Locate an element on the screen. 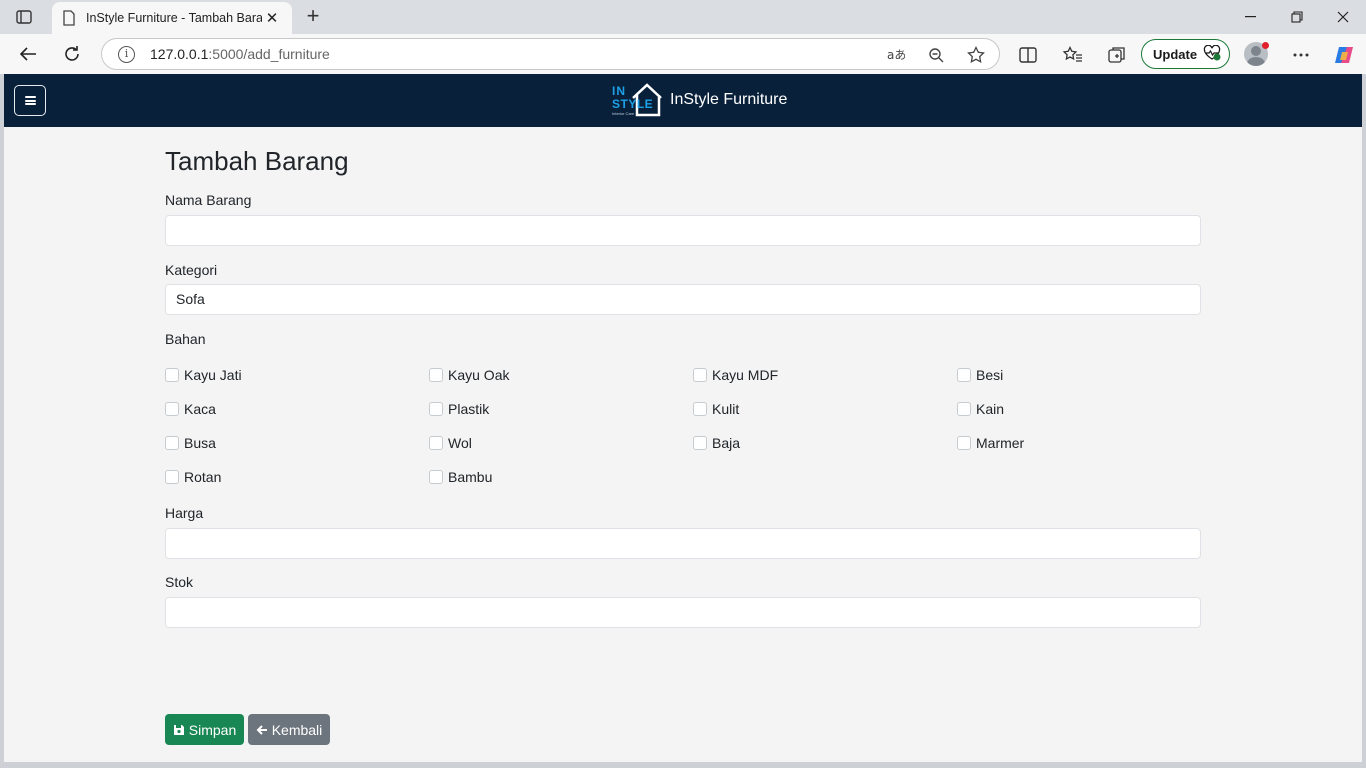  hamburger-icon is located at coordinates (30, 100).